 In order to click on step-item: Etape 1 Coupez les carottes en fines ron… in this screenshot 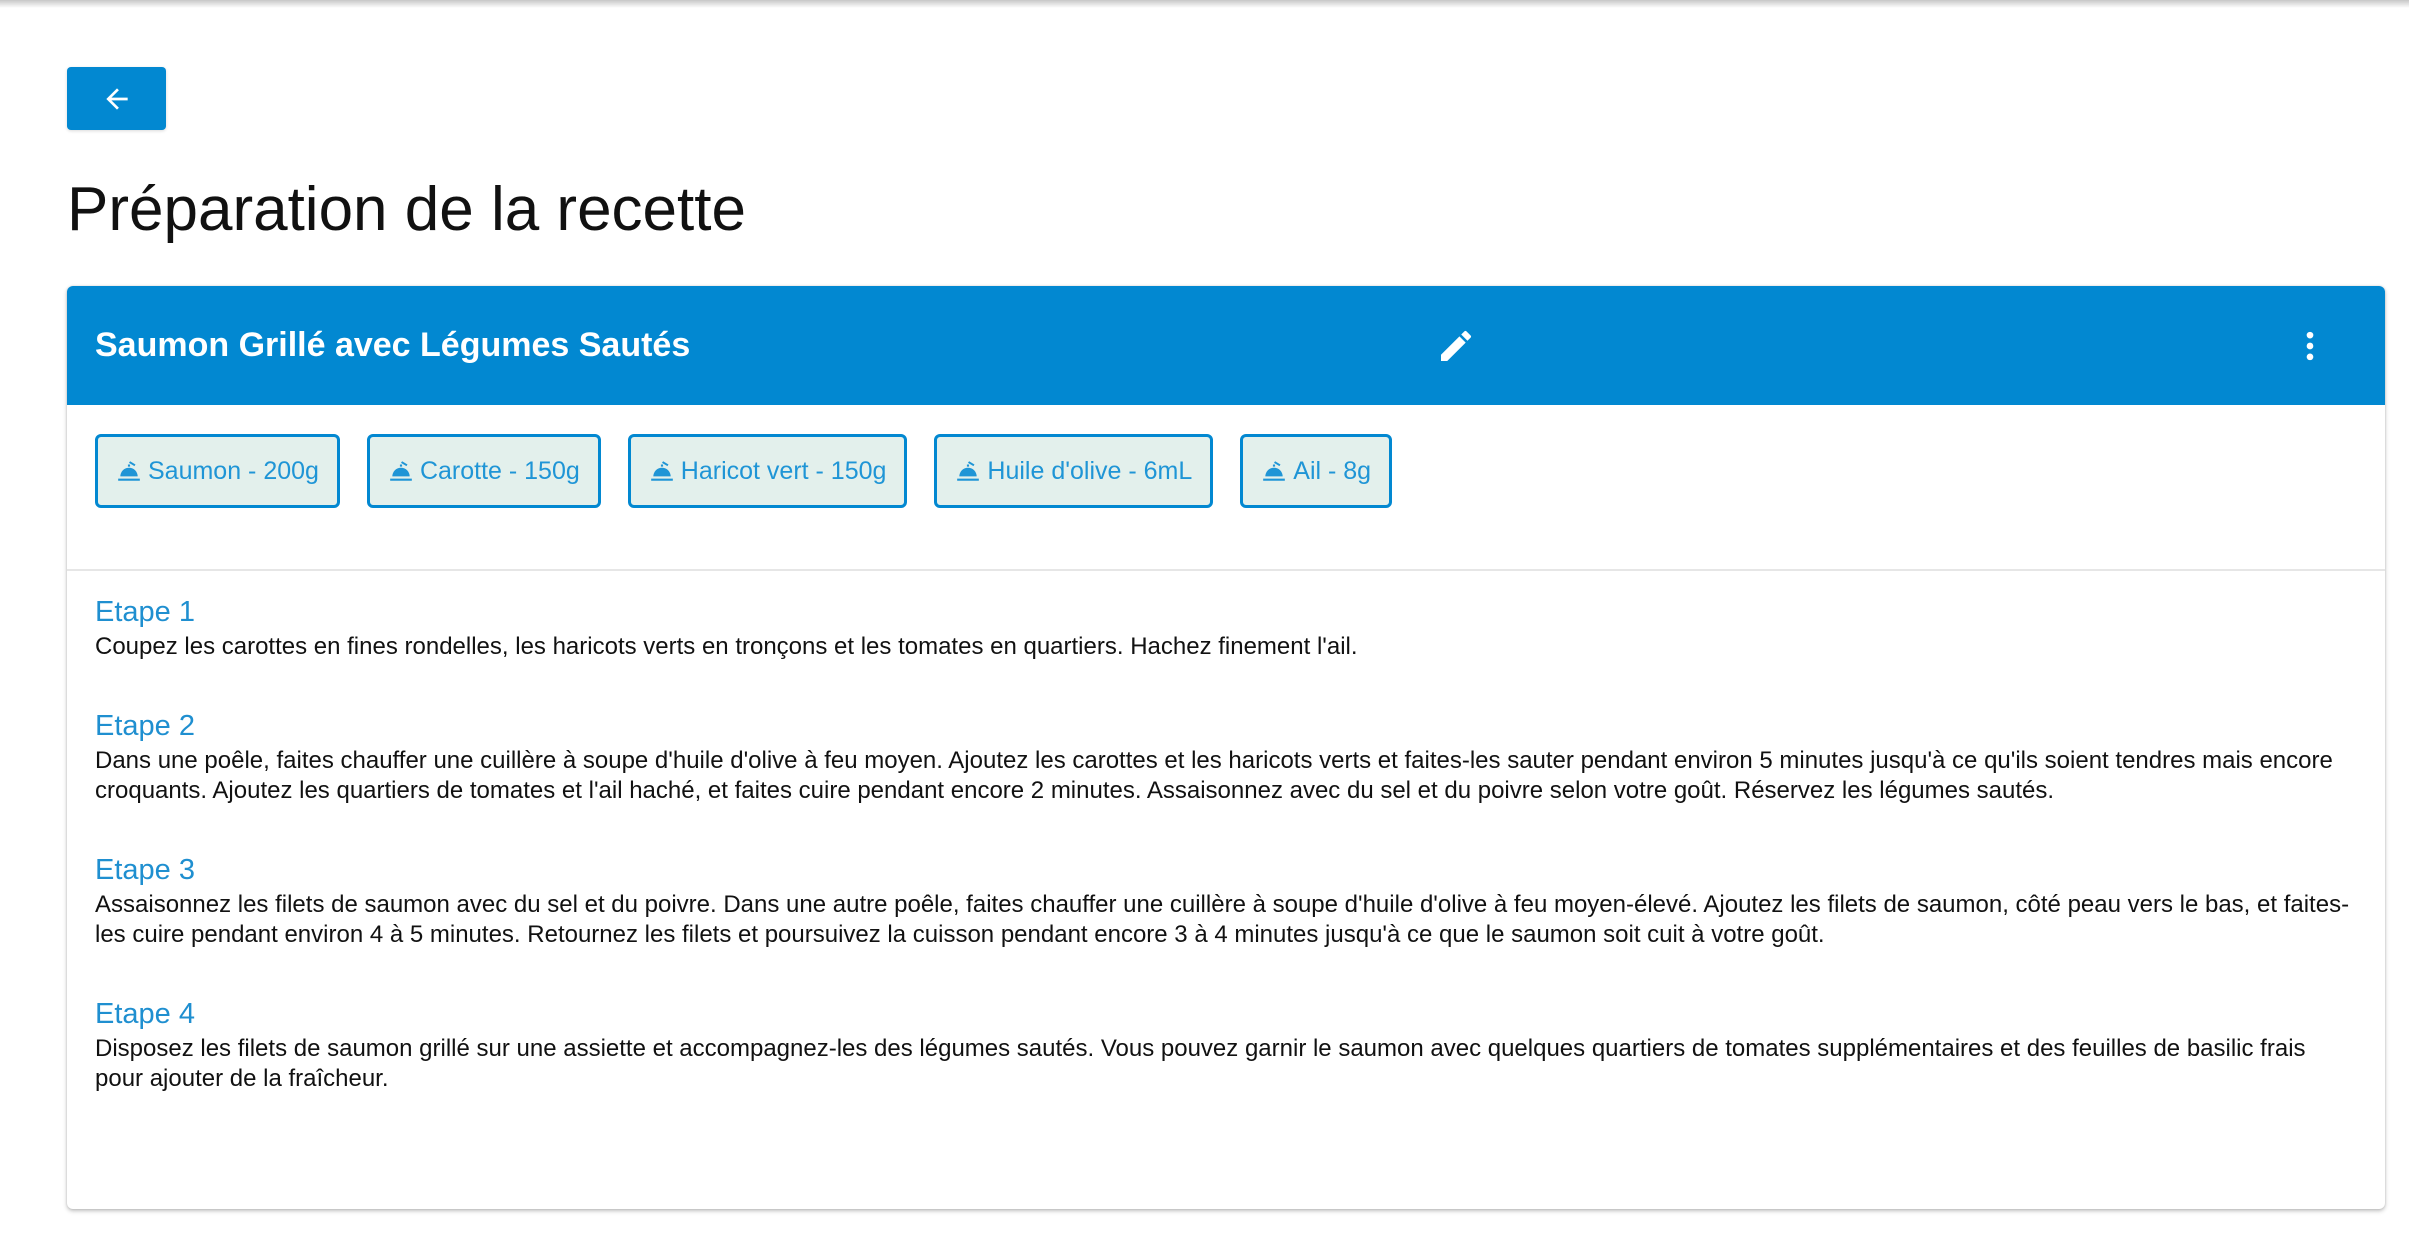, I will do `click(1226, 627)`.